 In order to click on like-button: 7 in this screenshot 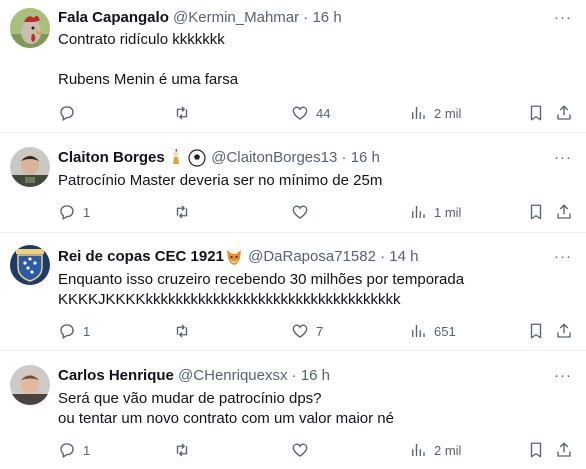, I will do `click(307, 331)`.